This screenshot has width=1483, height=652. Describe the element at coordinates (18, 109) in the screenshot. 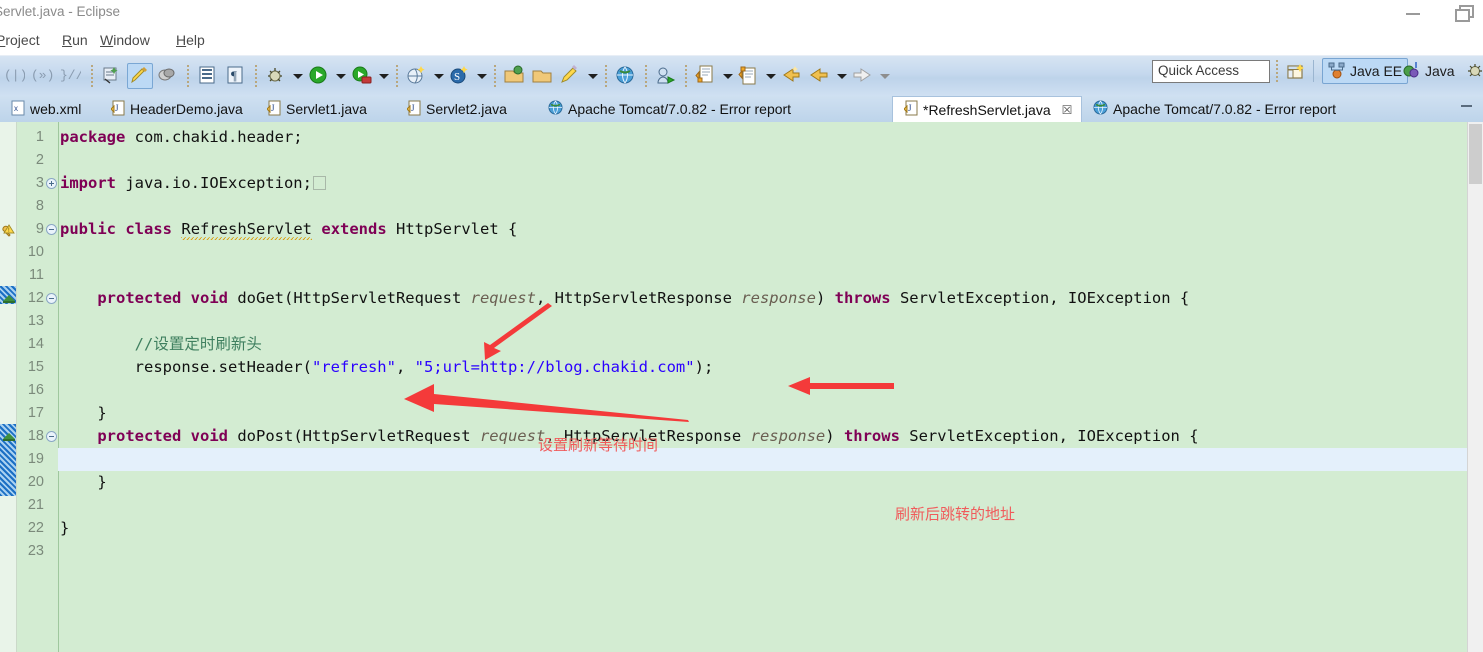

I see `xml-file-icon: x` at that location.